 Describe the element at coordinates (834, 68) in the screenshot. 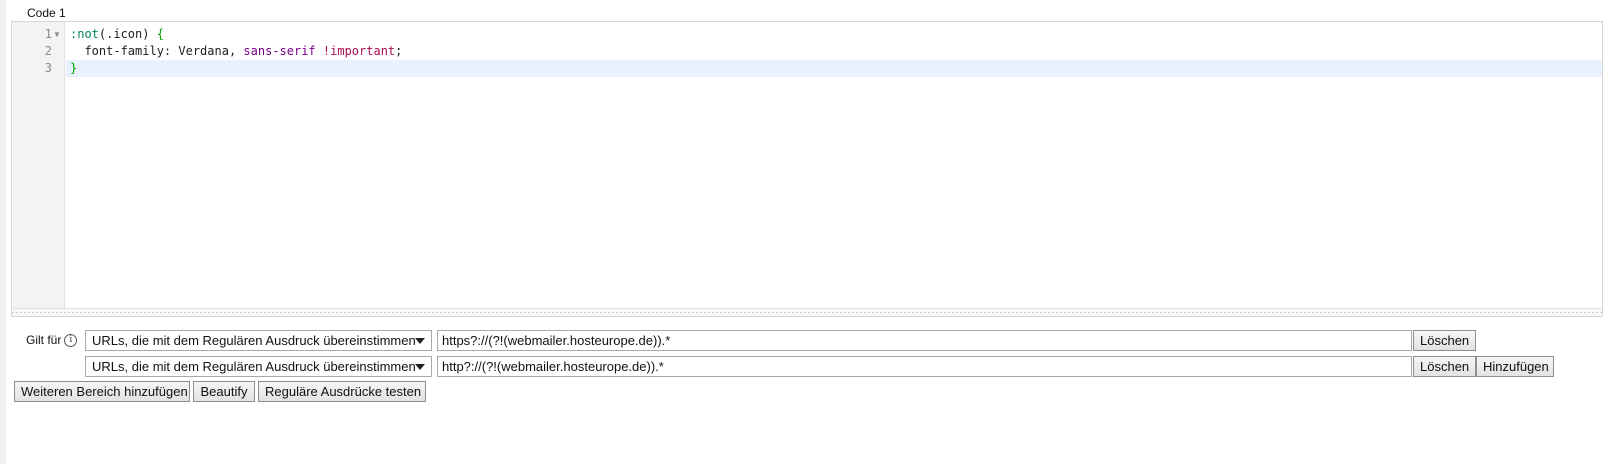

I see `code-line: }` at that location.